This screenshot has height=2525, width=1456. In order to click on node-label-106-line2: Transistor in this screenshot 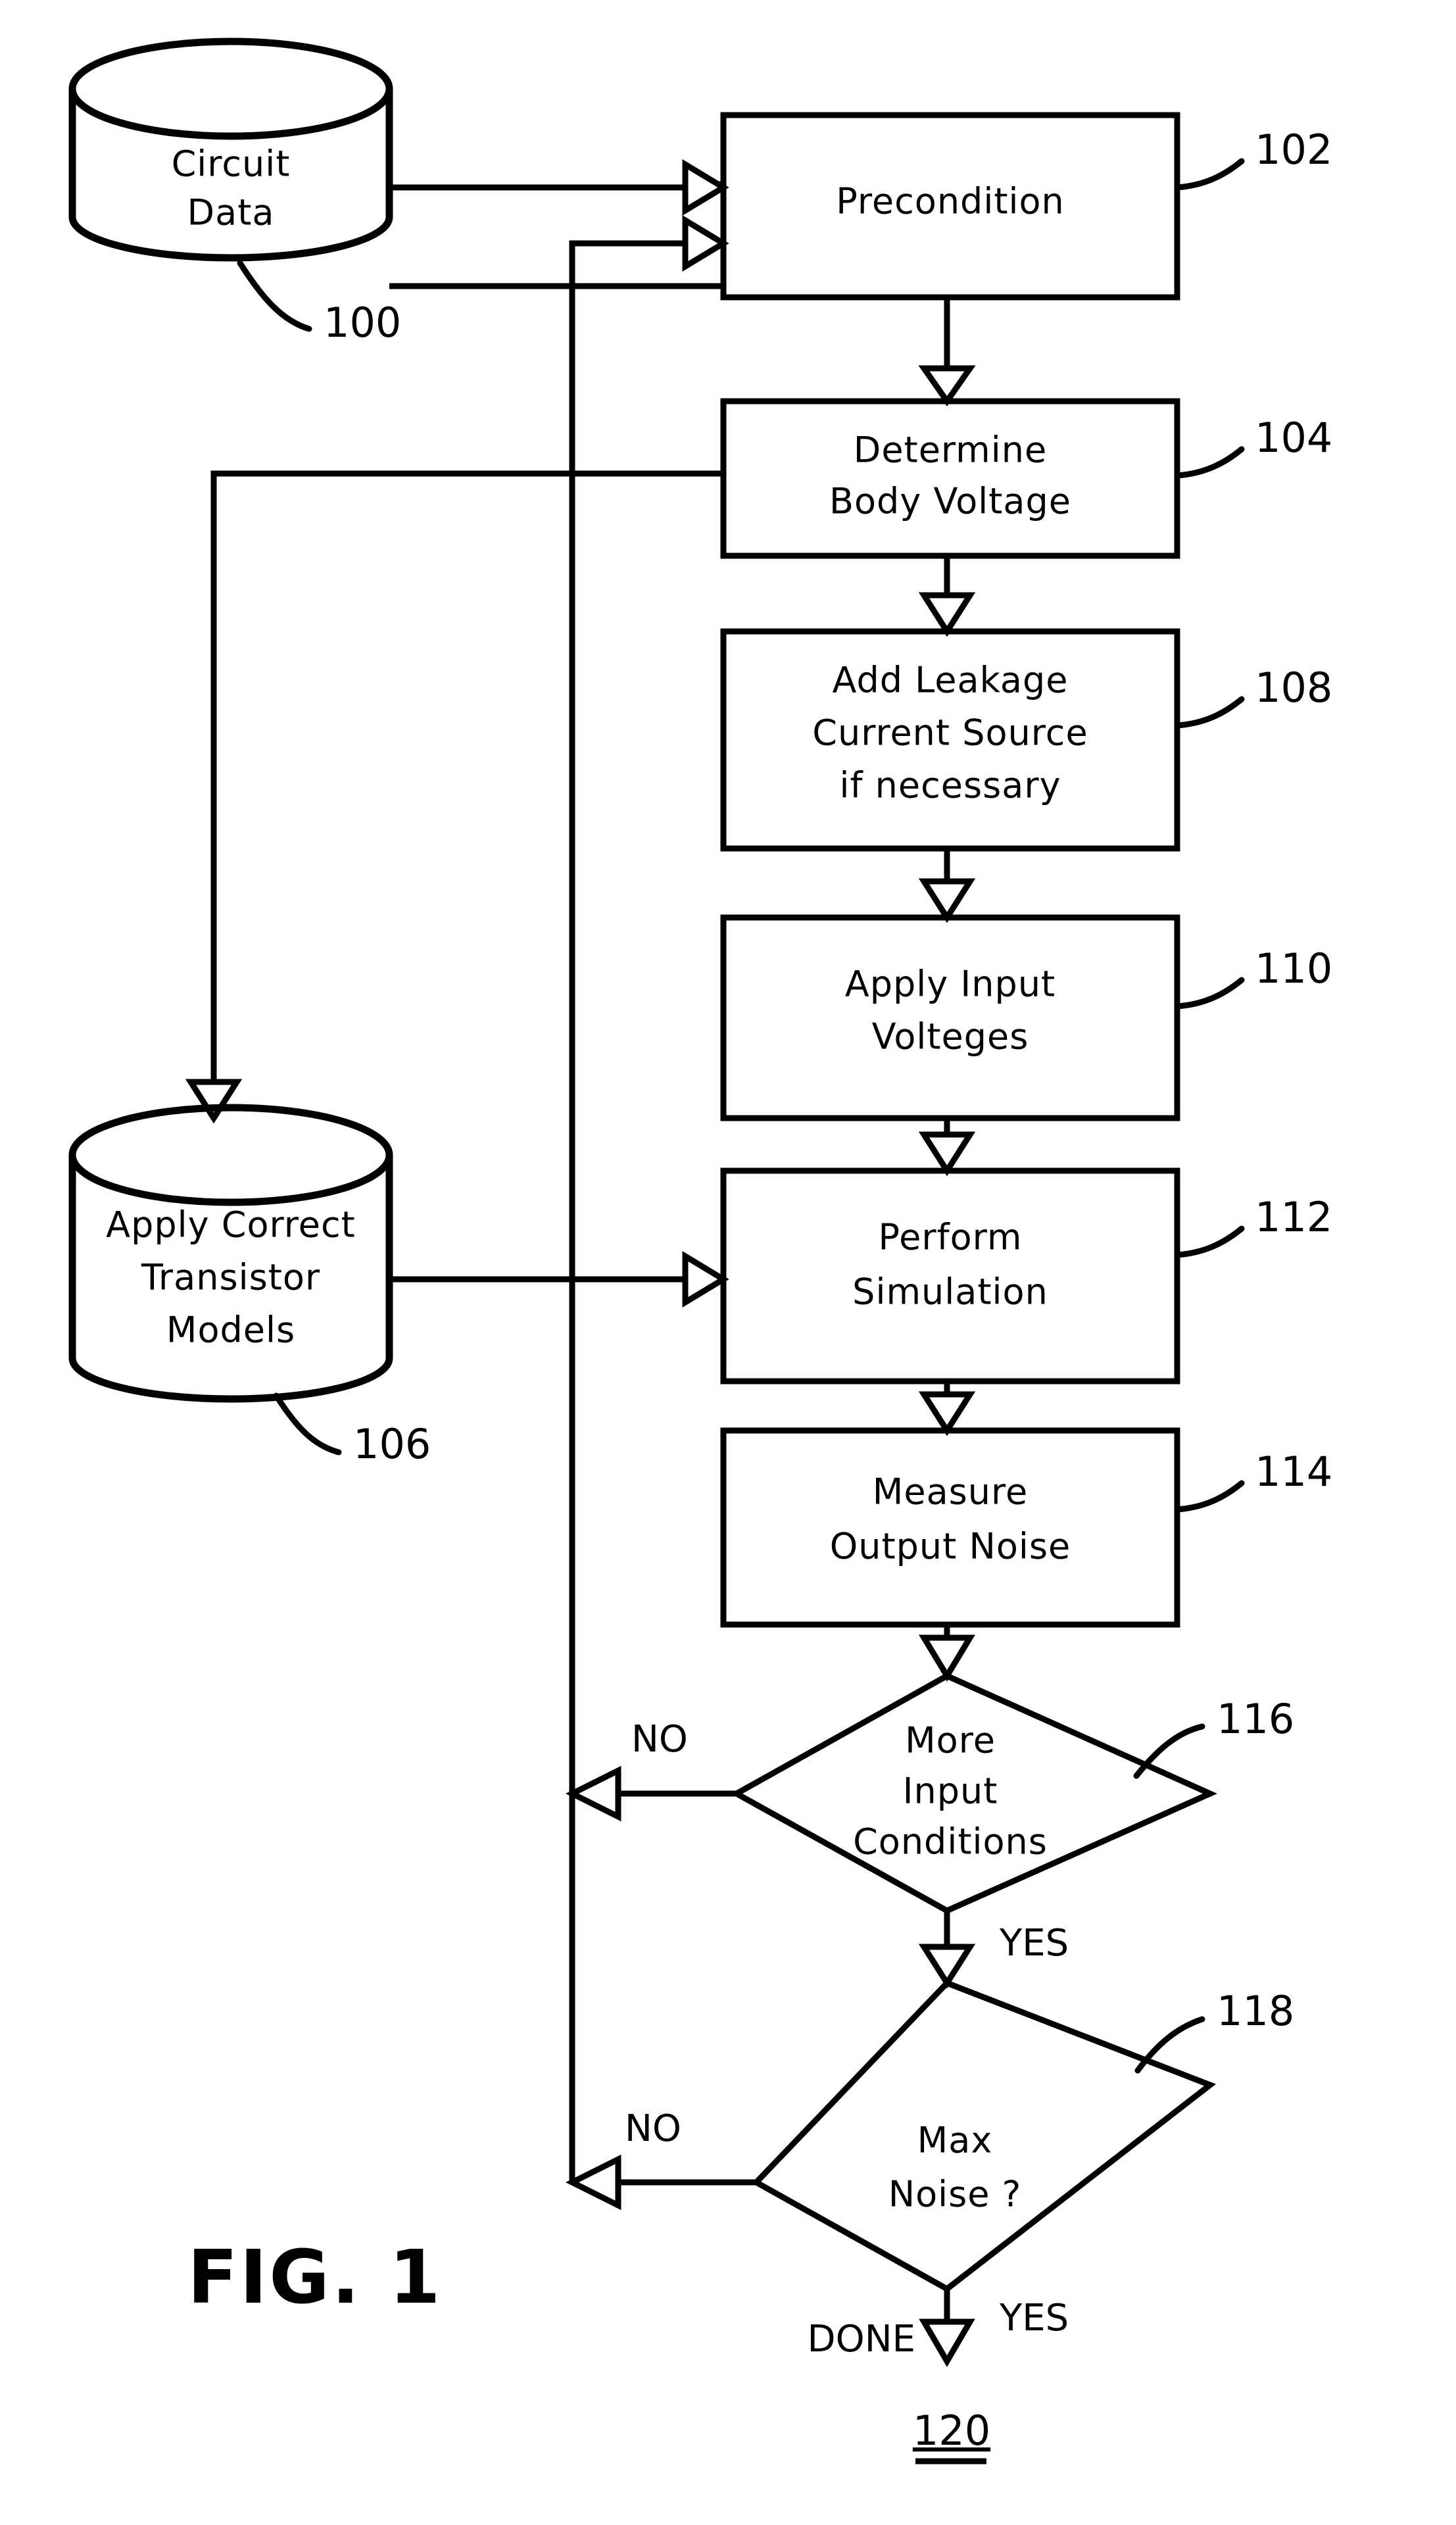, I will do `click(230, 1277)`.